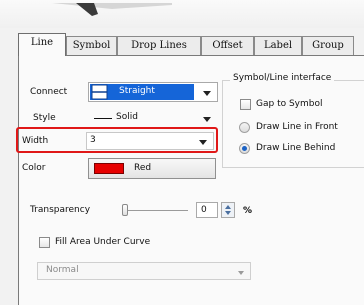 The height and width of the screenshot is (305, 364). I want to click on color-button: Red, so click(152, 168).